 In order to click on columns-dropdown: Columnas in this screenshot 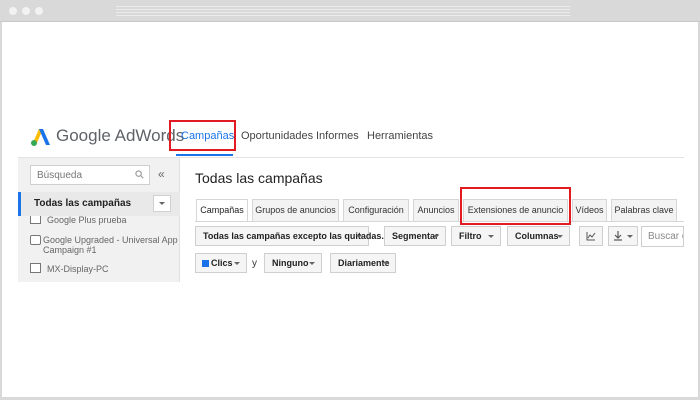, I will do `click(538, 236)`.